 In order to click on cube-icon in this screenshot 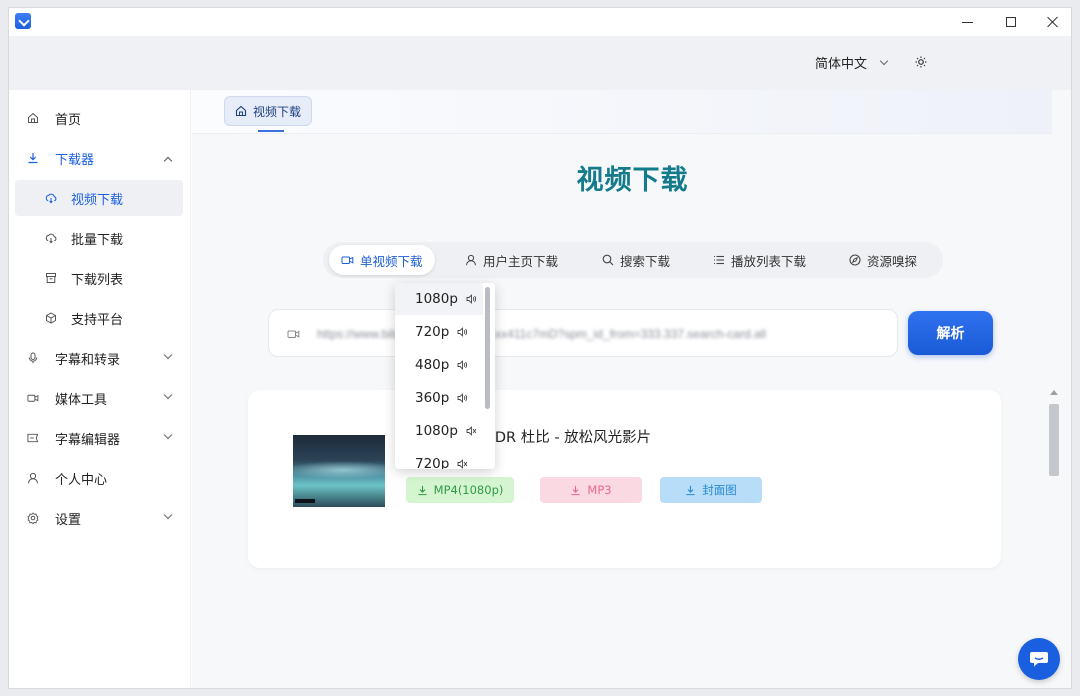, I will do `click(51, 318)`.